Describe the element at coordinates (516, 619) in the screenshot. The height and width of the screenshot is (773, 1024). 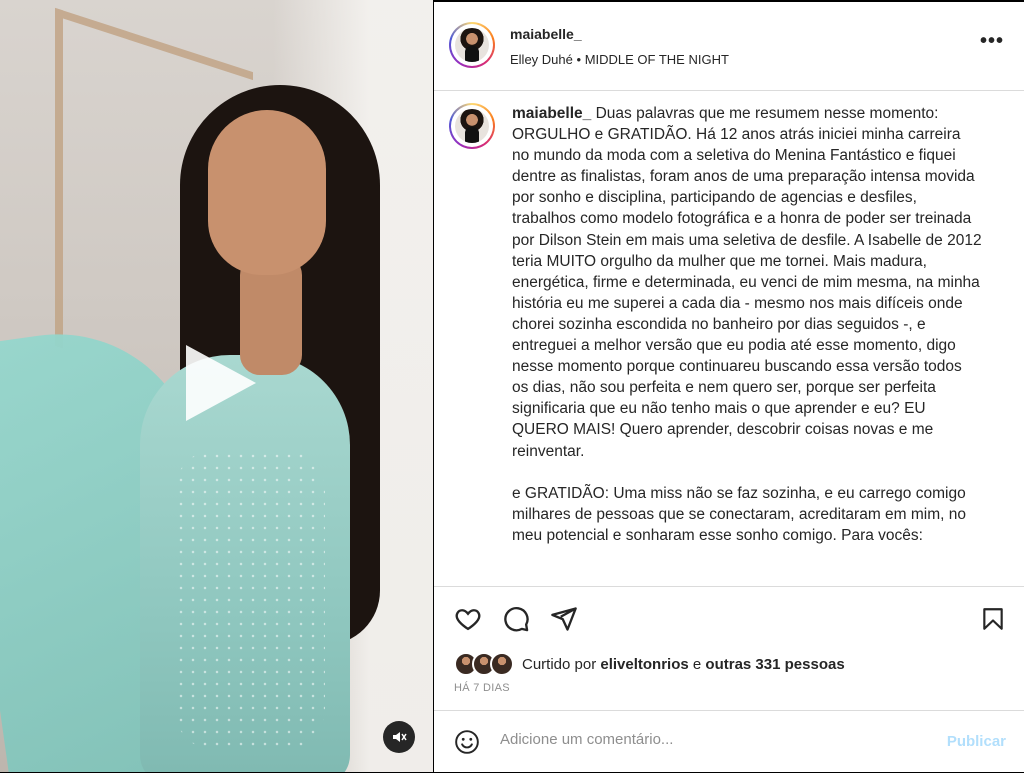
I see `comment-icon` at that location.